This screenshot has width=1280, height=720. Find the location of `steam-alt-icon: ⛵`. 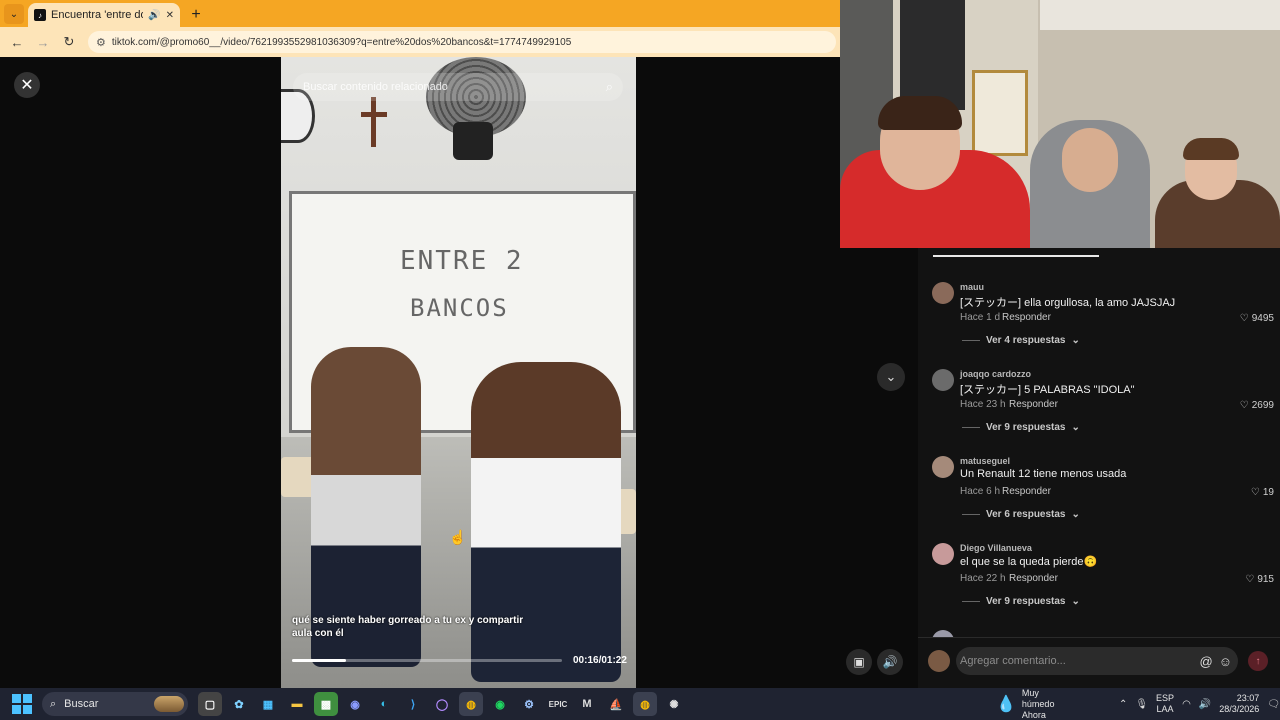

steam-alt-icon: ⛵ is located at coordinates (616, 704).